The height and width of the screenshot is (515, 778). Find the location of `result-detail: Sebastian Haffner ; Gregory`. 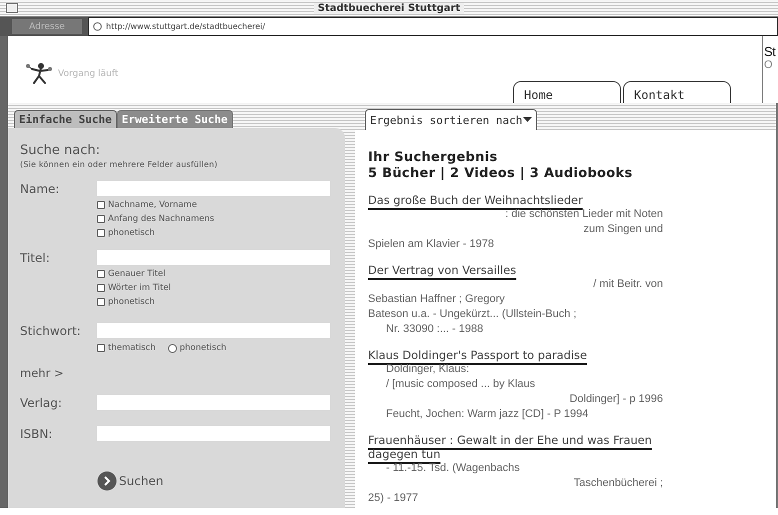

result-detail: Sebastian Haffner ; Gregory is located at coordinates (437, 299).